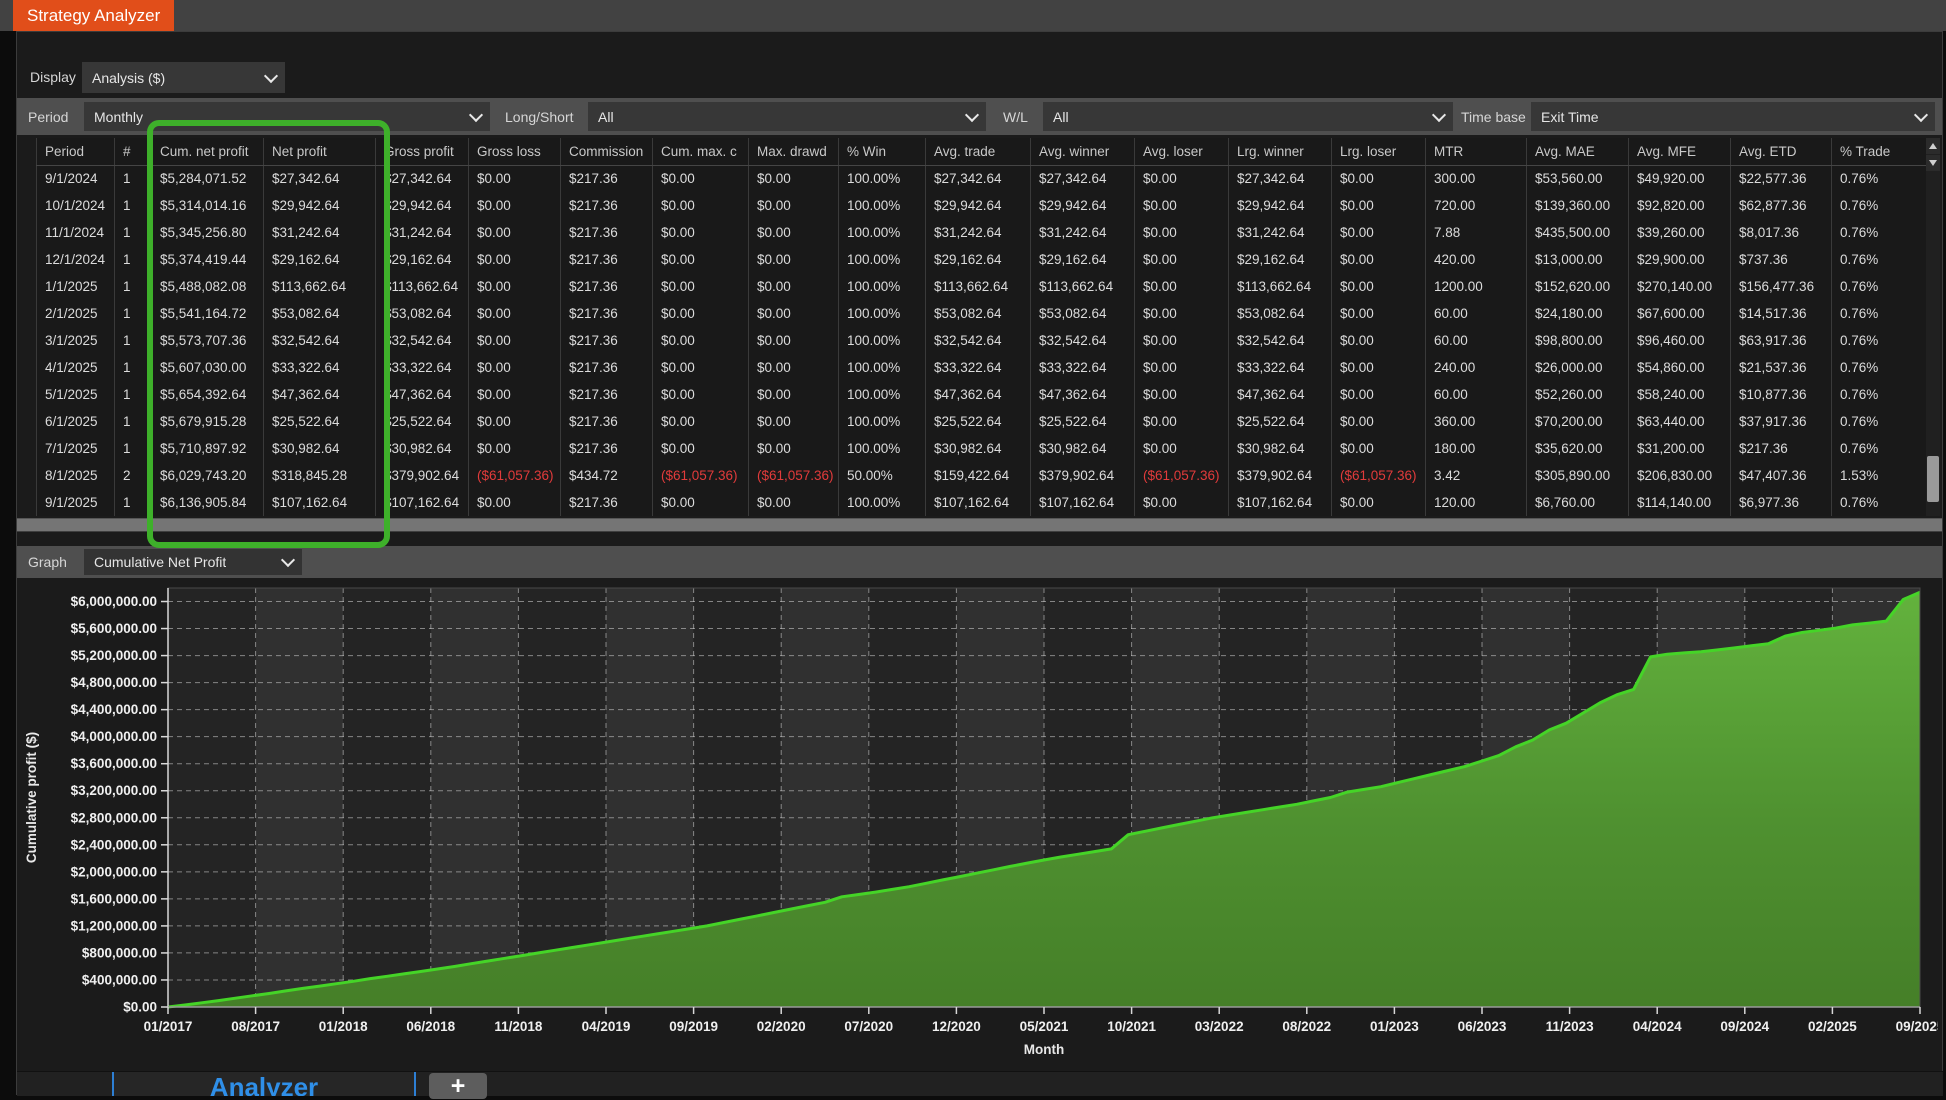 The width and height of the screenshot is (1946, 1100). What do you see at coordinates (264, 1084) in the screenshot?
I see `tab-analyzer: Analyzer` at bounding box center [264, 1084].